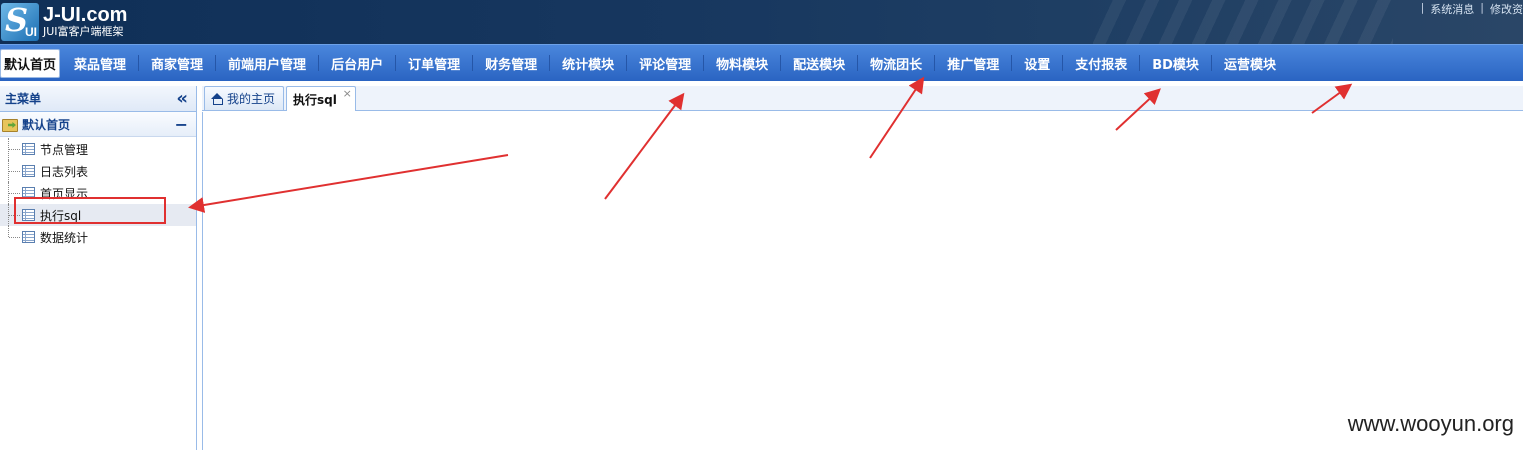 Image resolution: width=1523 pixels, height=450 pixels. What do you see at coordinates (64, 149) in the screenshot?
I see `sidebar-item-label: 节点管理` at bounding box center [64, 149].